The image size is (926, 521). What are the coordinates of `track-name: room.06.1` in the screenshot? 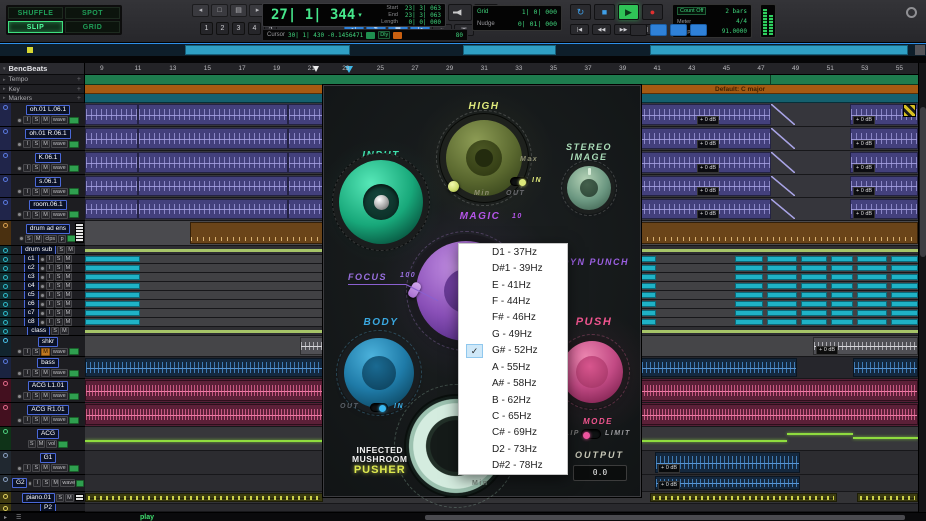 It's located at (48, 204).